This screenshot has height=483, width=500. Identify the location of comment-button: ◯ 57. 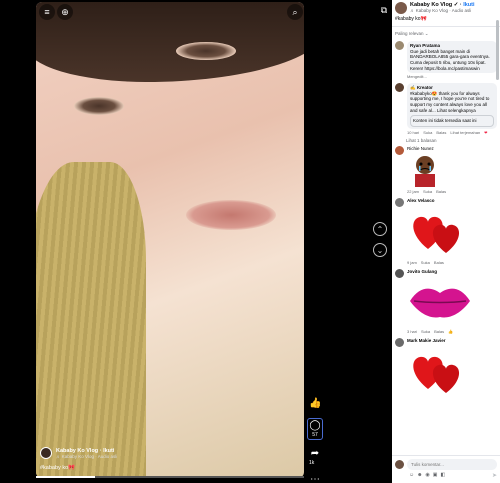
(315, 429).